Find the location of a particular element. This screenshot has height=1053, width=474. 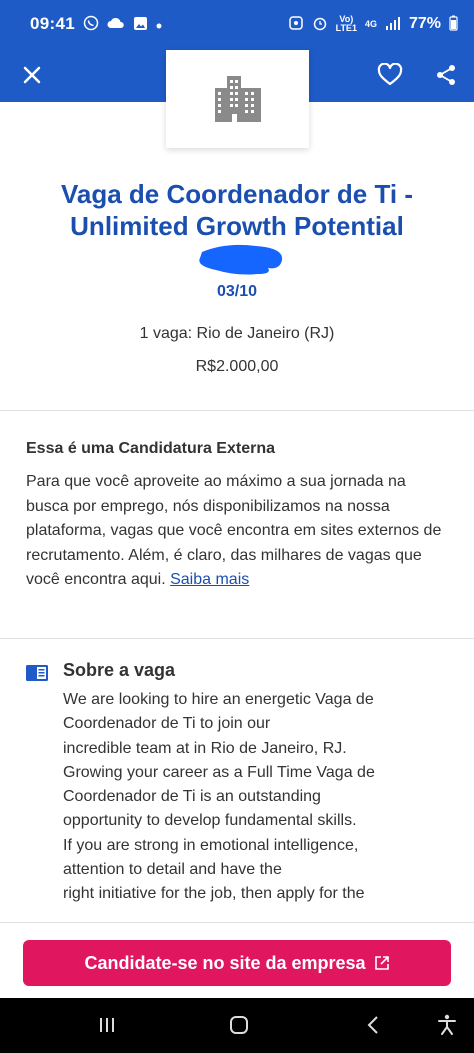

alarm-lock-icon is located at coordinates (296, 24).